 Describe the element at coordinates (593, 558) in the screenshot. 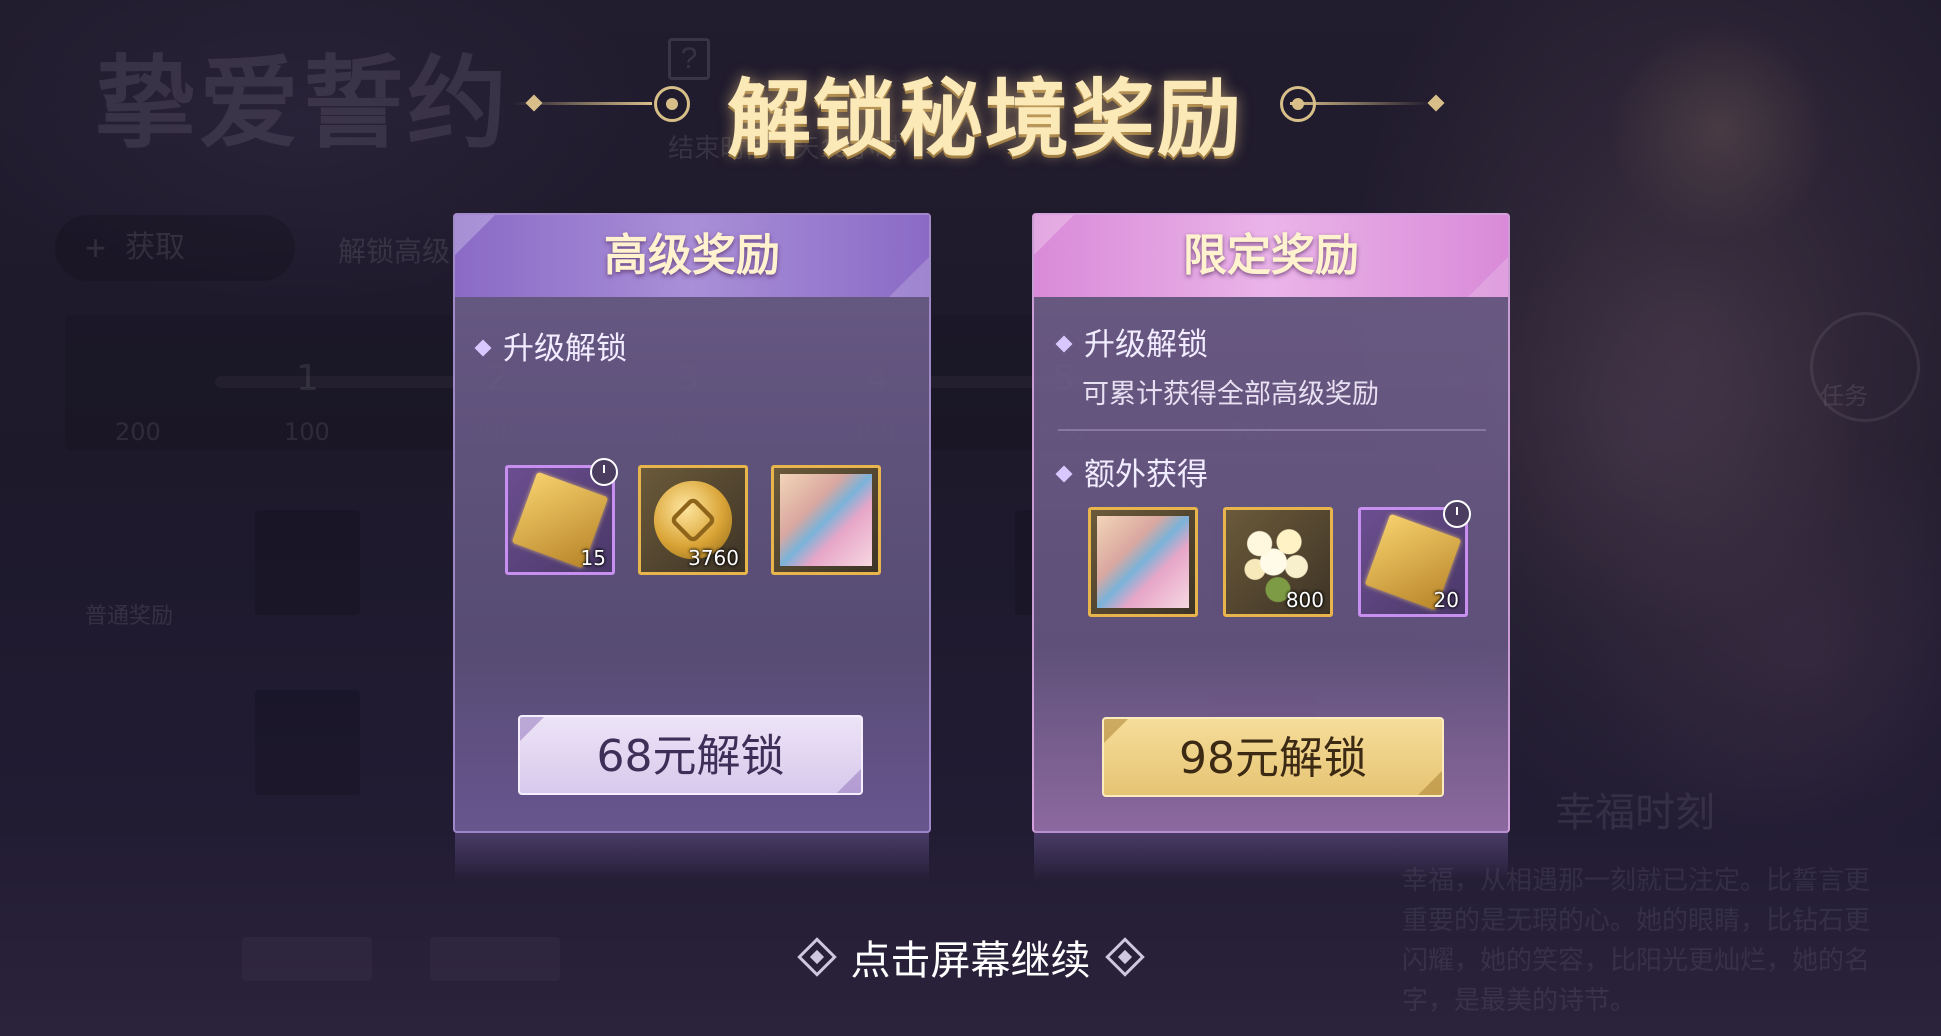

I see `item-count: 15` at that location.